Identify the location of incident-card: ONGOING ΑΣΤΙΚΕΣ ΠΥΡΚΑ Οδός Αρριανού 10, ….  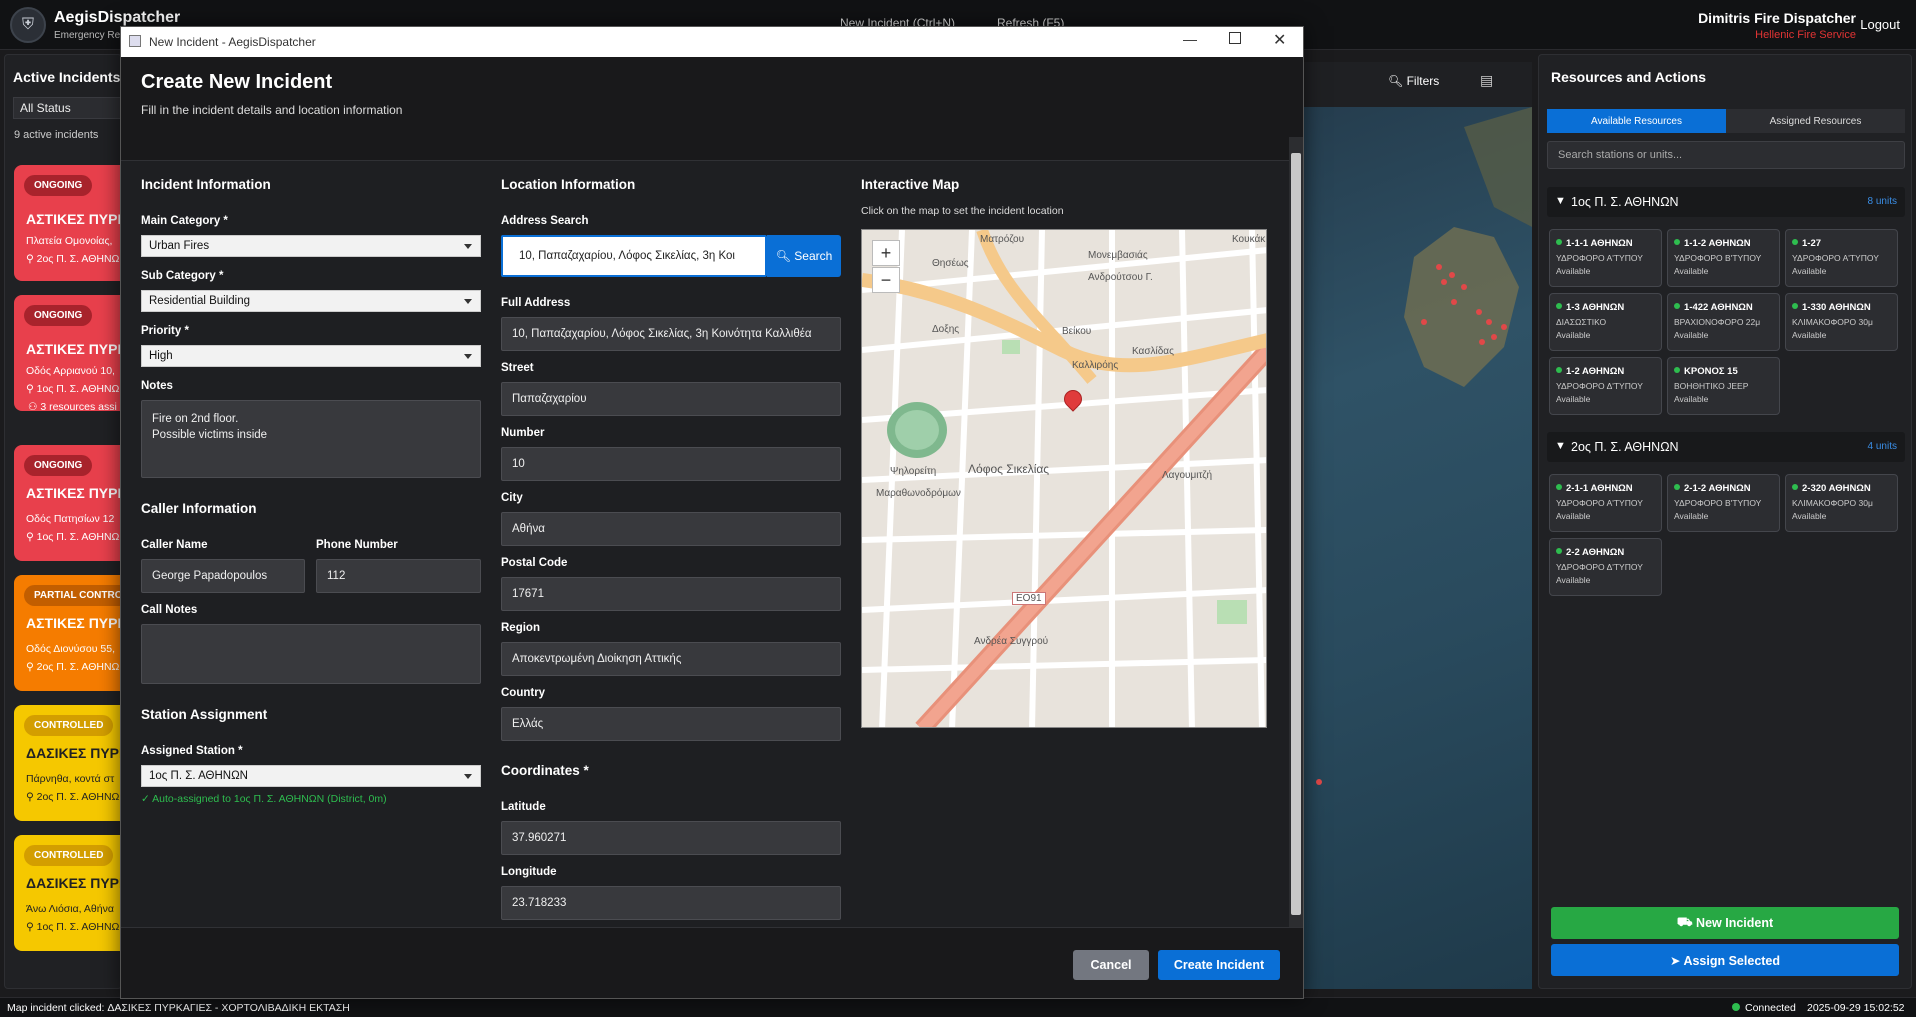
(68, 354).